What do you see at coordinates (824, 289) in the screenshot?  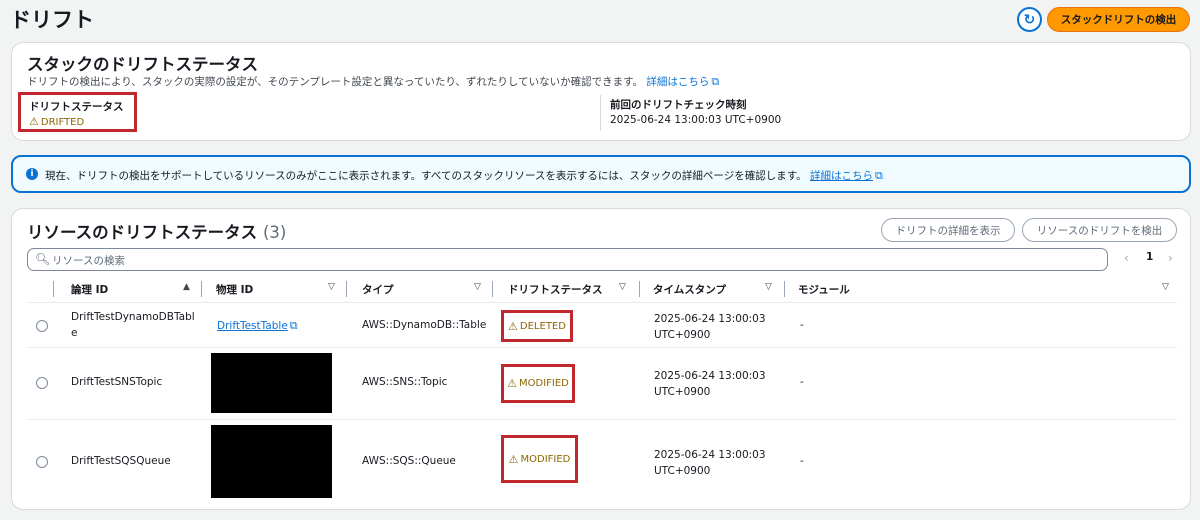 I see `column-header-module: モジュール` at bounding box center [824, 289].